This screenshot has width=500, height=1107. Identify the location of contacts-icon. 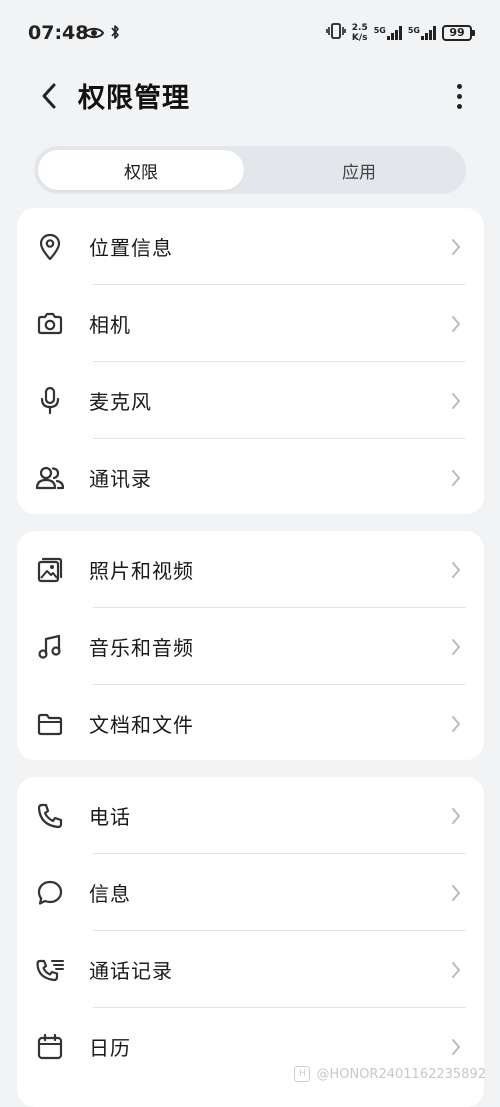
(50, 478).